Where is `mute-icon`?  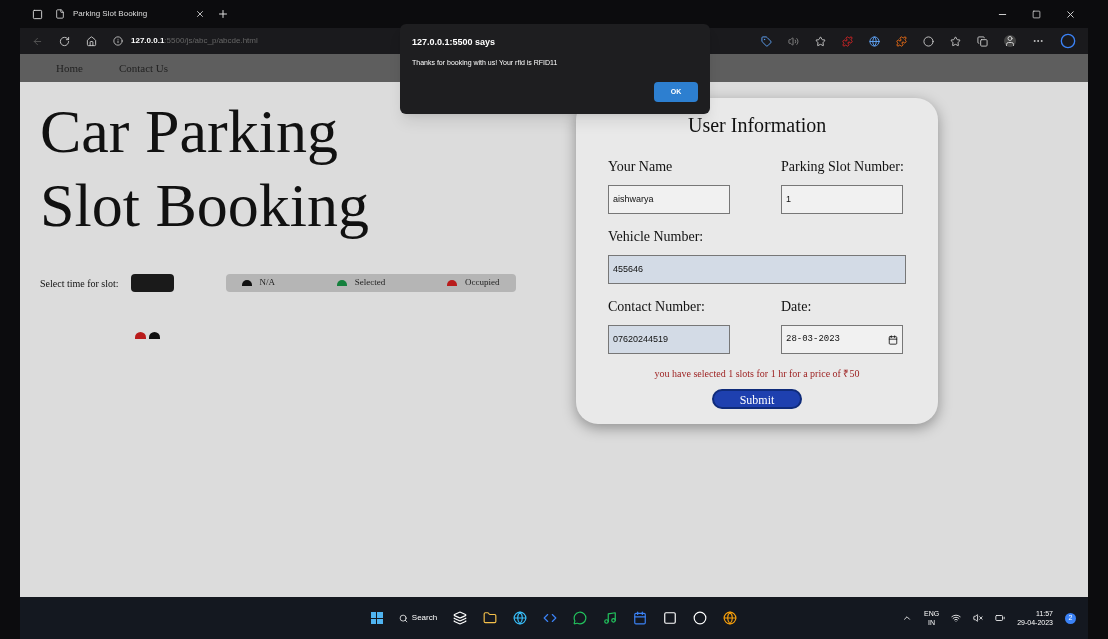 mute-icon is located at coordinates (978, 618).